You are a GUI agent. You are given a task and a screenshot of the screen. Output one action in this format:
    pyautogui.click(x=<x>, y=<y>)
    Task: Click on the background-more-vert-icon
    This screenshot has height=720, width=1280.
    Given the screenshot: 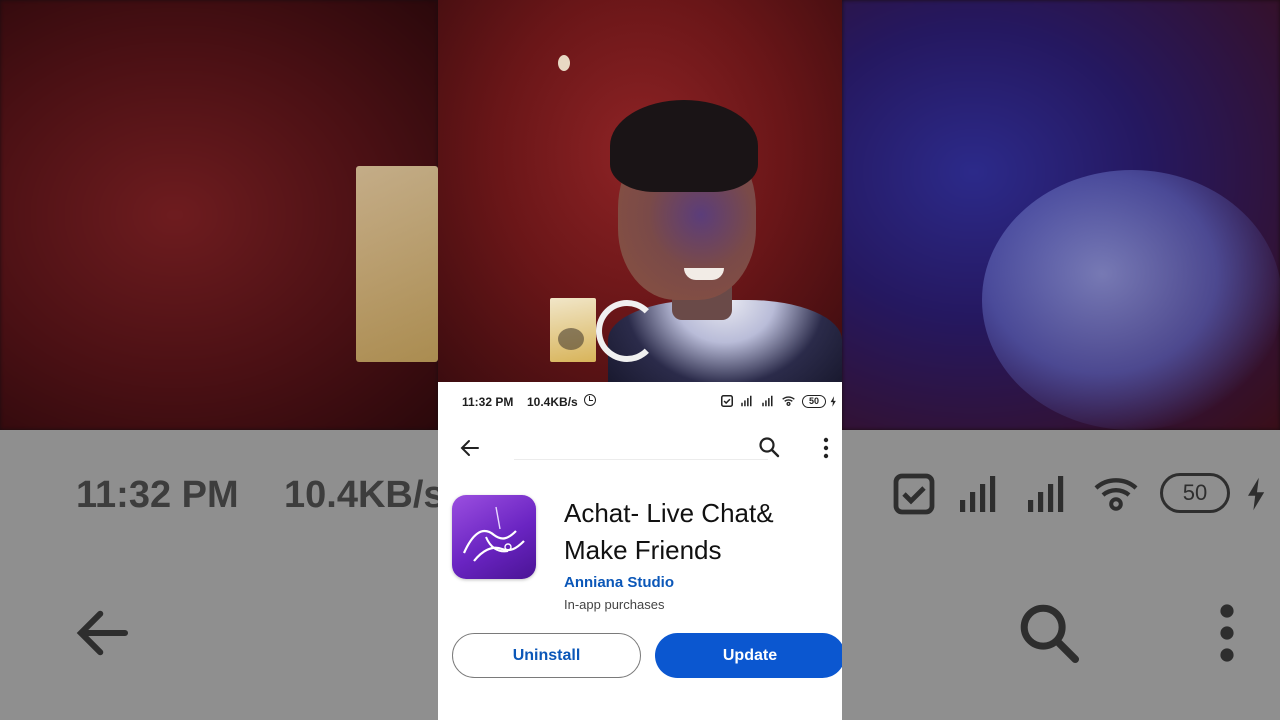 What is the action you would take?
    pyautogui.click(x=1227, y=633)
    